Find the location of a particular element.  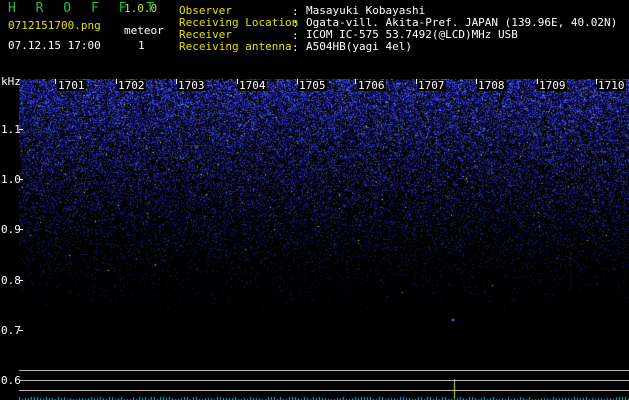

y-tick-label: 1.1 is located at coordinates (11, 129).